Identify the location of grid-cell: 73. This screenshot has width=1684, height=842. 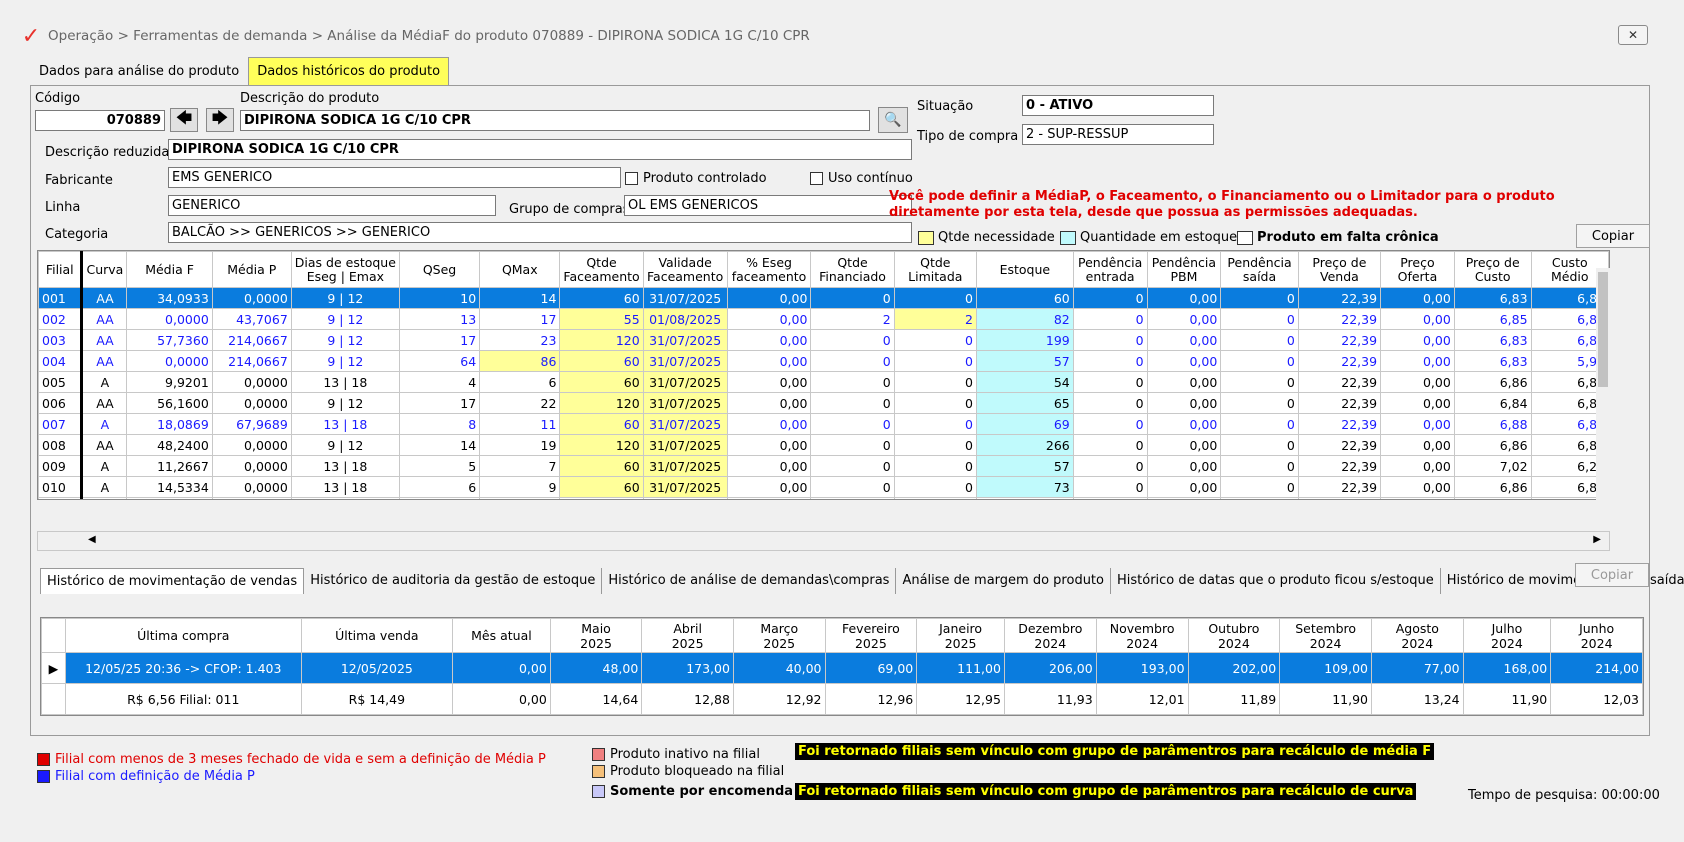
(1024, 487).